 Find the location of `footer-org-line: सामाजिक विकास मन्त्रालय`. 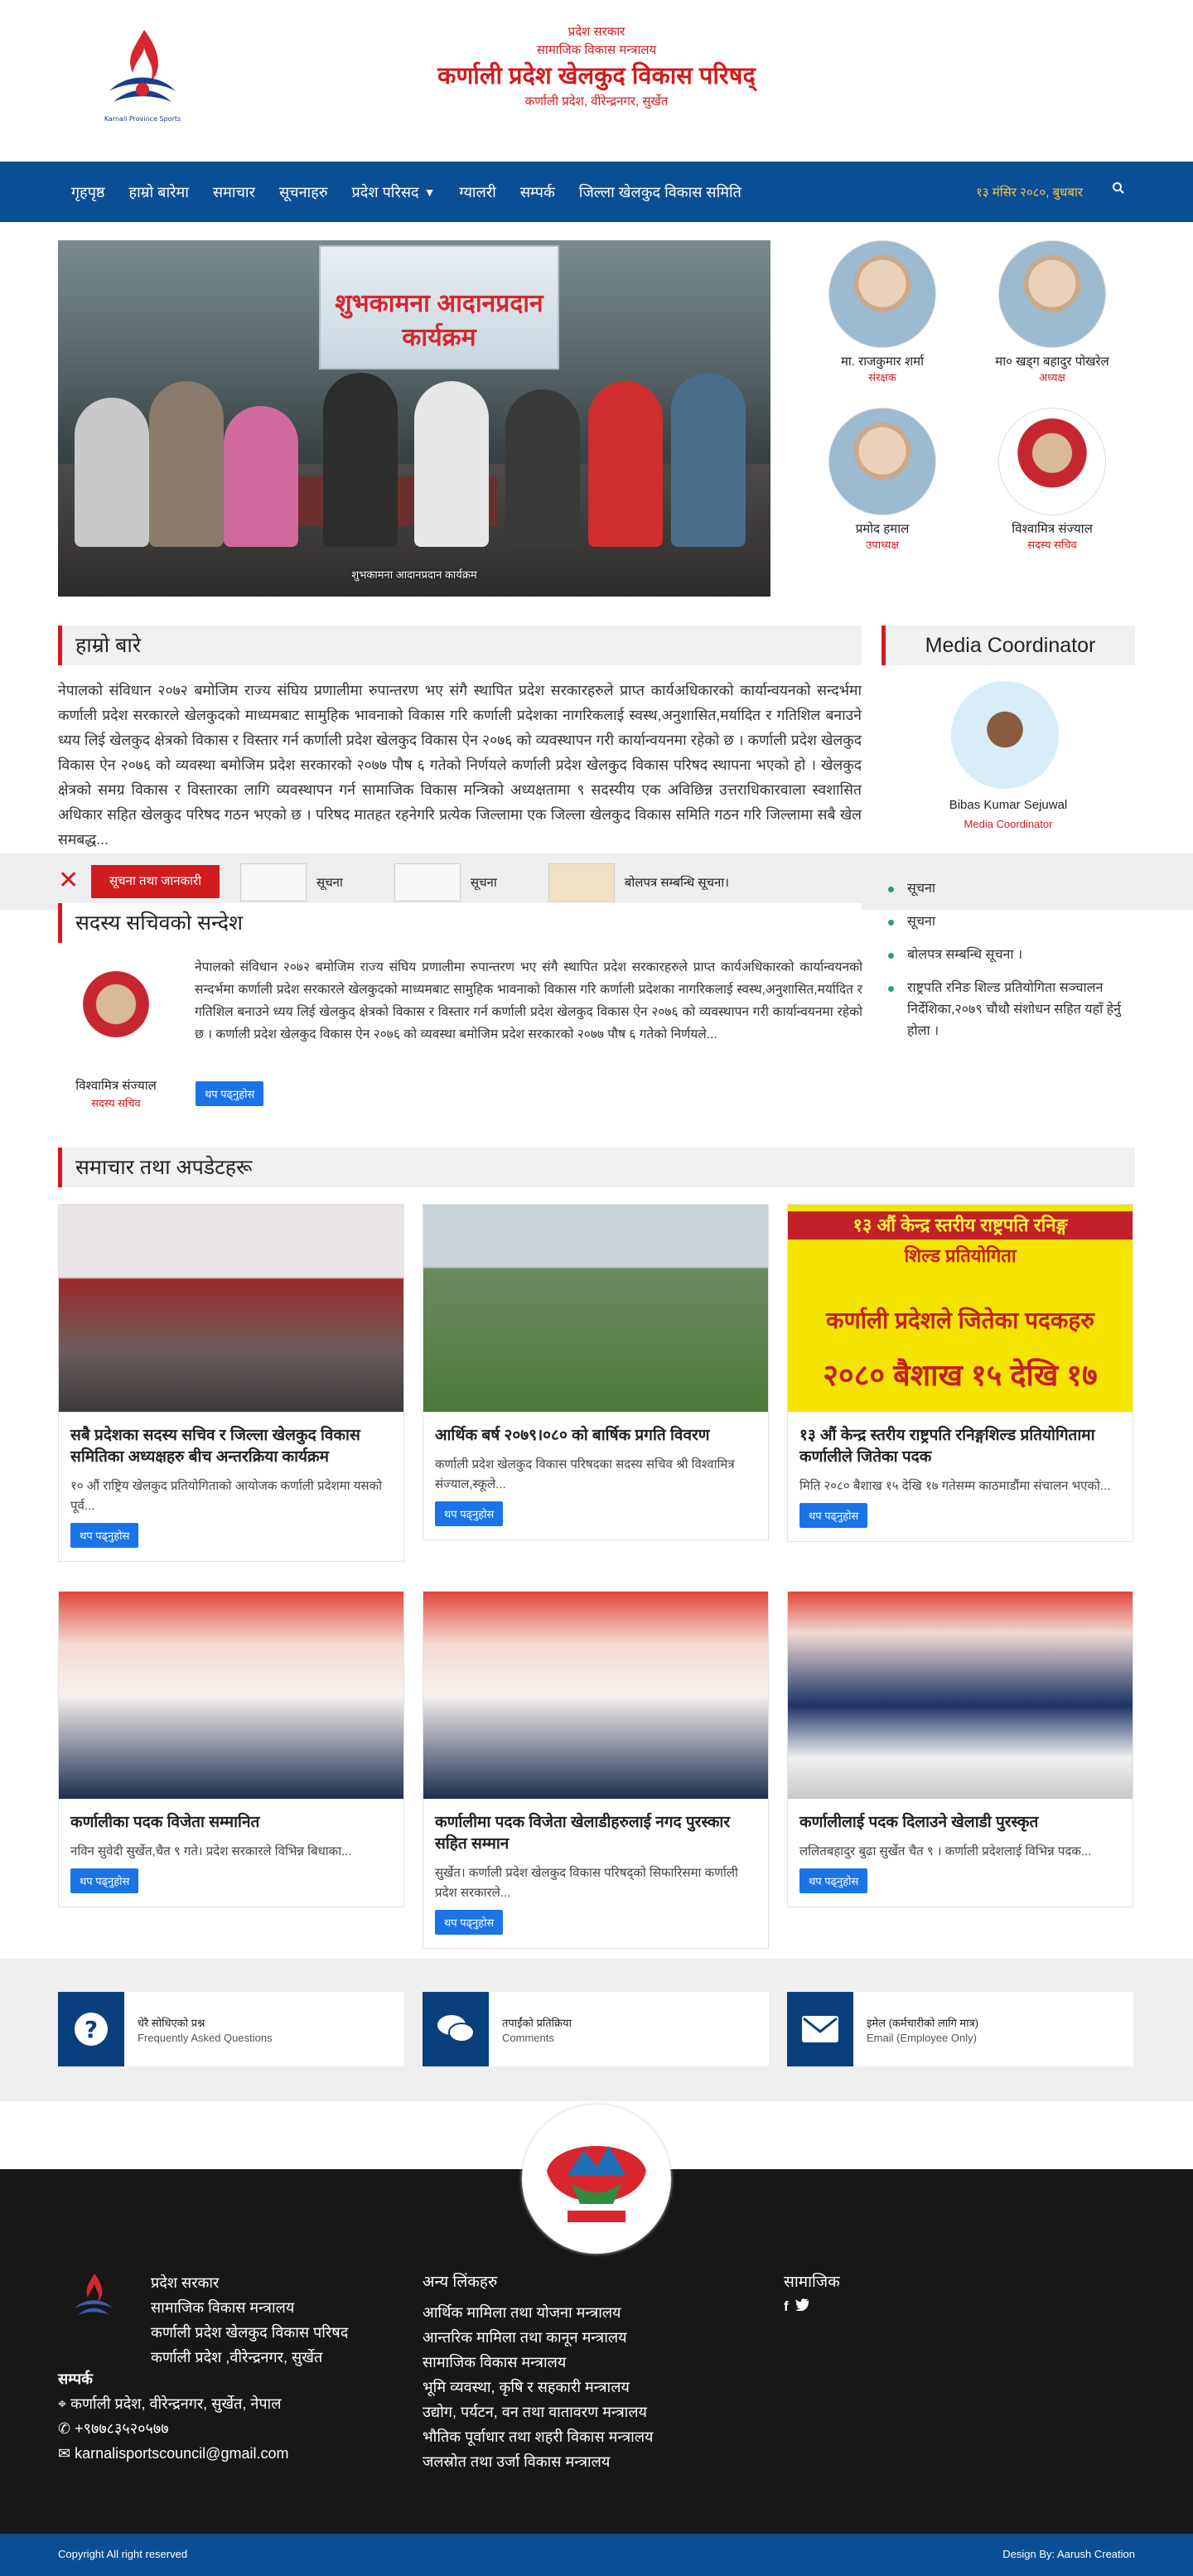

footer-org-line: सामाजिक विकास मन्त्रालय is located at coordinates (223, 2307).